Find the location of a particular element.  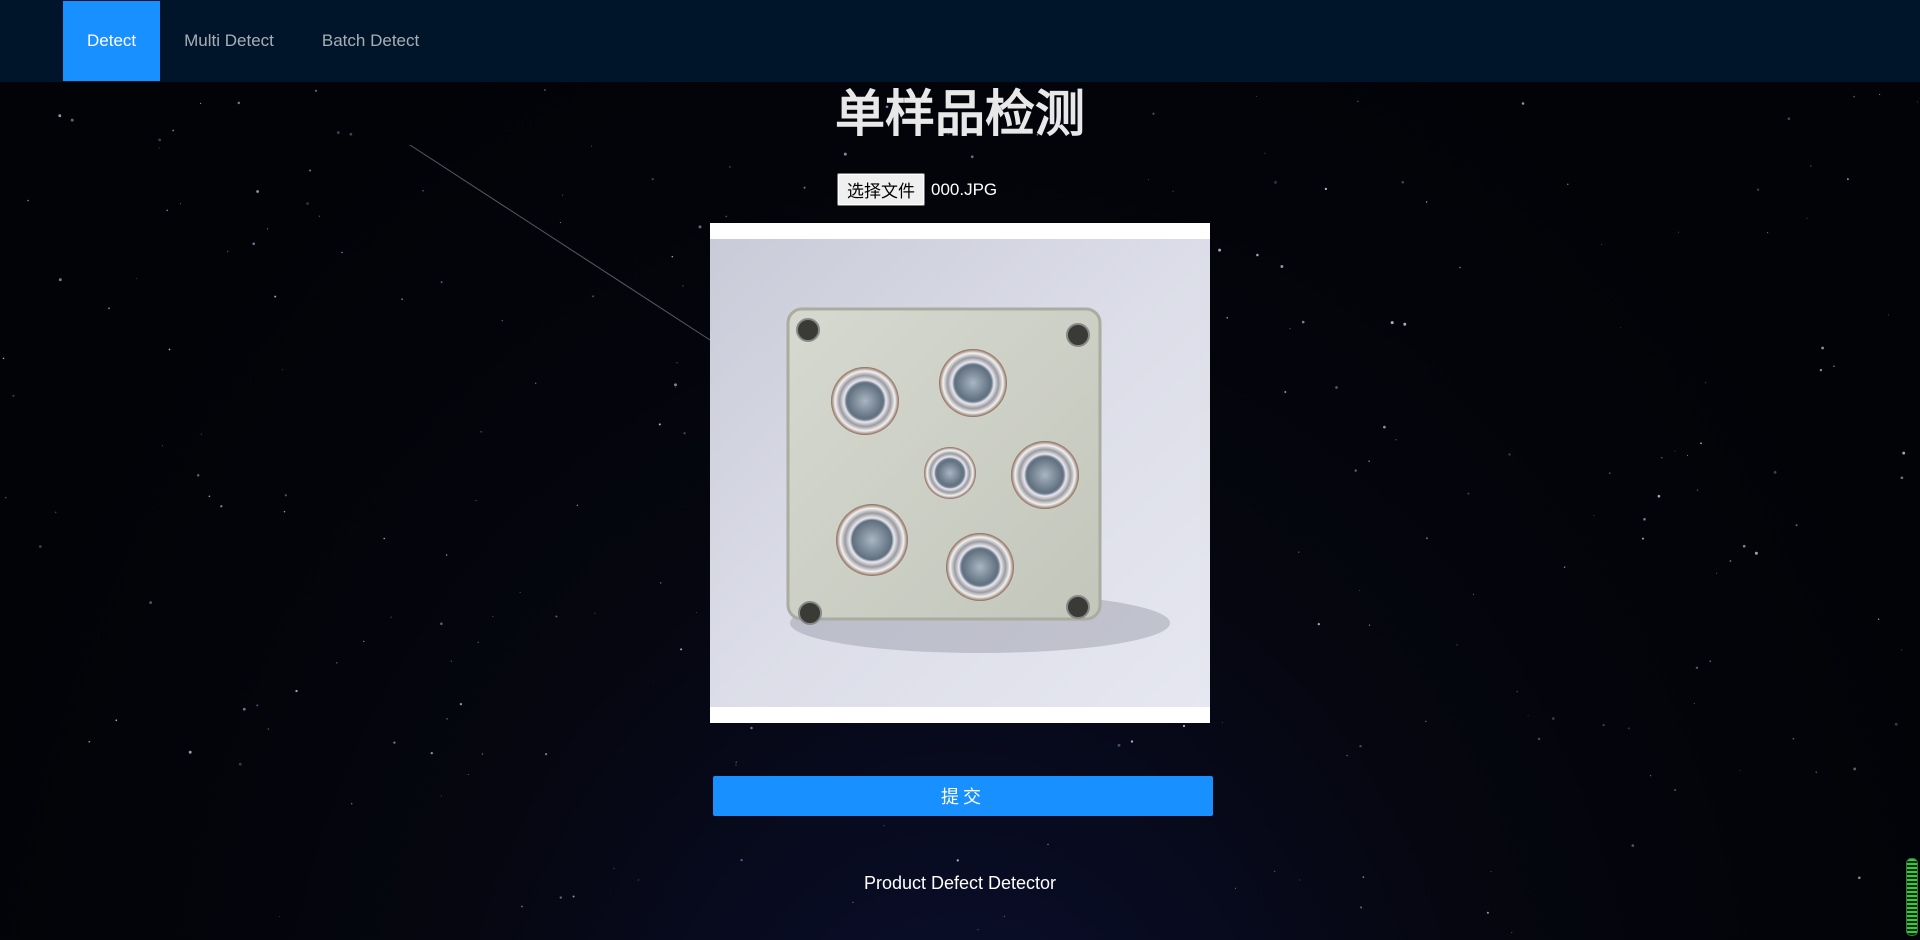

nav-tab-detect: Detect is located at coordinates (112, 41).